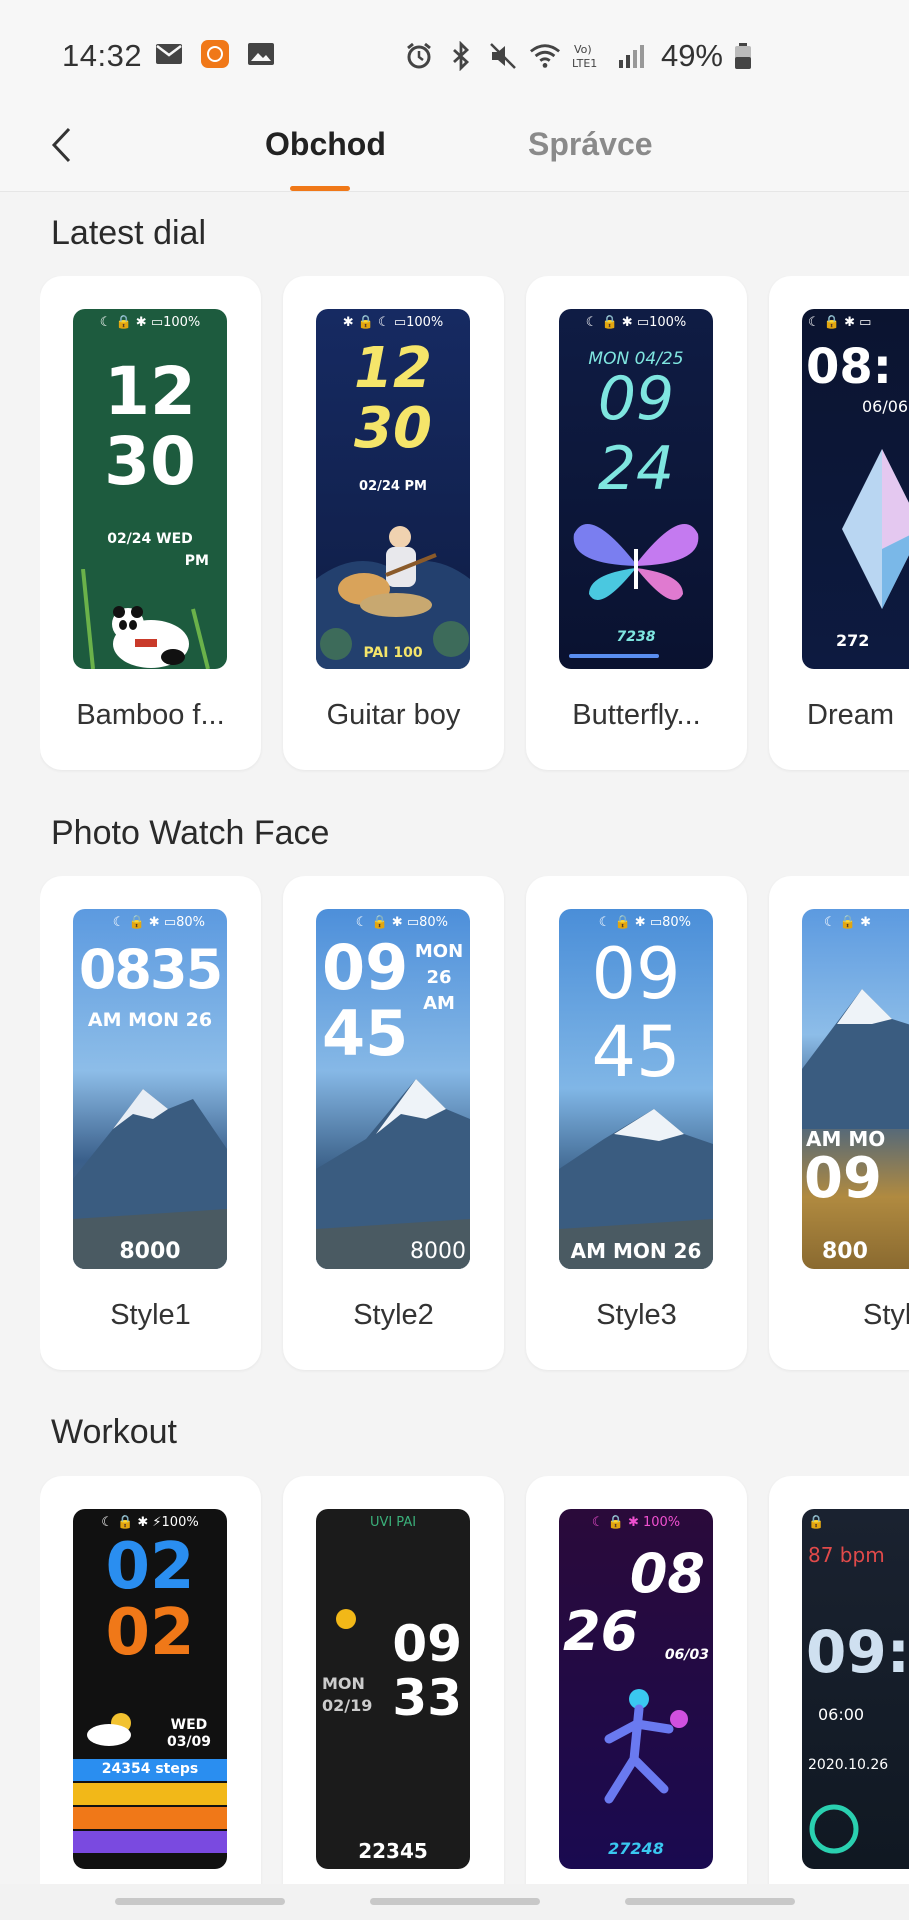 The width and height of the screenshot is (909, 1920). I want to click on gesture-bar, so click(454, 1902).